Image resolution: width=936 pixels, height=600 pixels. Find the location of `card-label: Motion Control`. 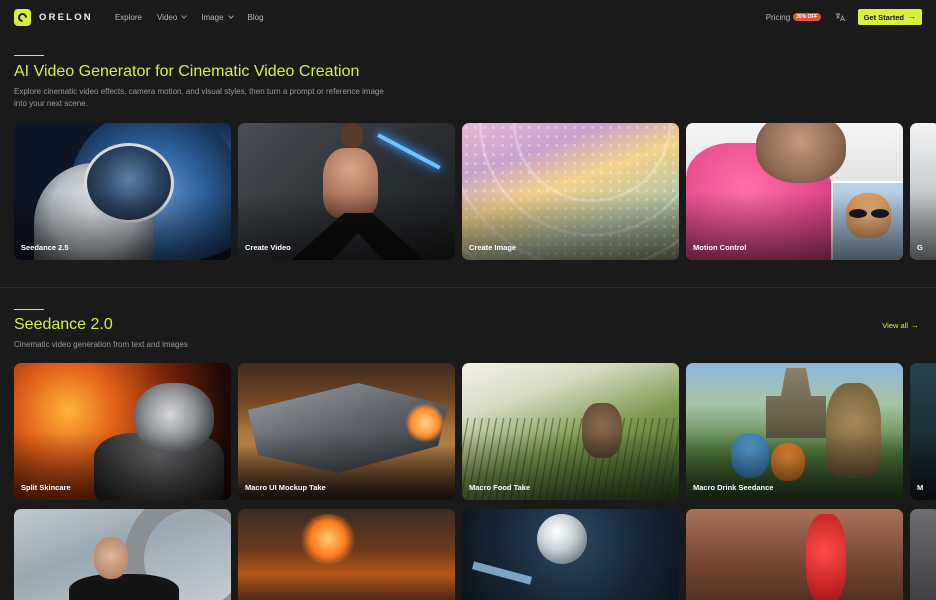

card-label: Motion Control is located at coordinates (720, 247).